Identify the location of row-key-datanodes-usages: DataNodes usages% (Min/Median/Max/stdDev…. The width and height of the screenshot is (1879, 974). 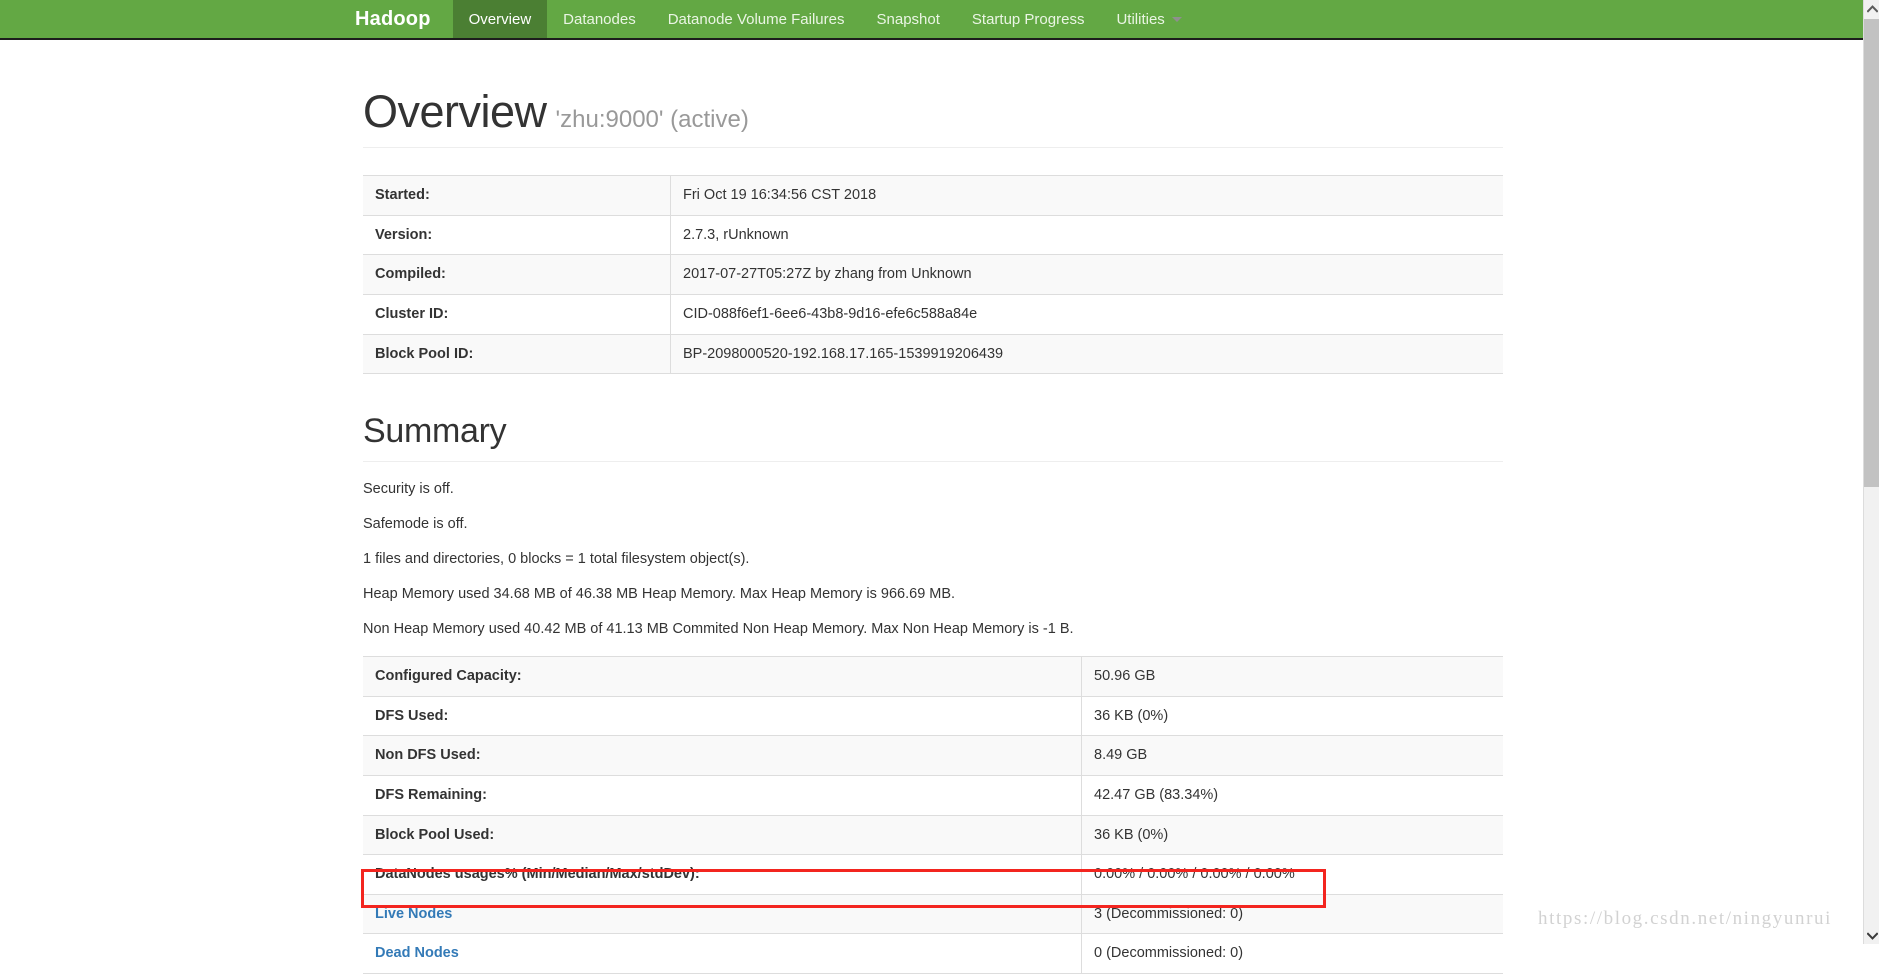
(722, 874).